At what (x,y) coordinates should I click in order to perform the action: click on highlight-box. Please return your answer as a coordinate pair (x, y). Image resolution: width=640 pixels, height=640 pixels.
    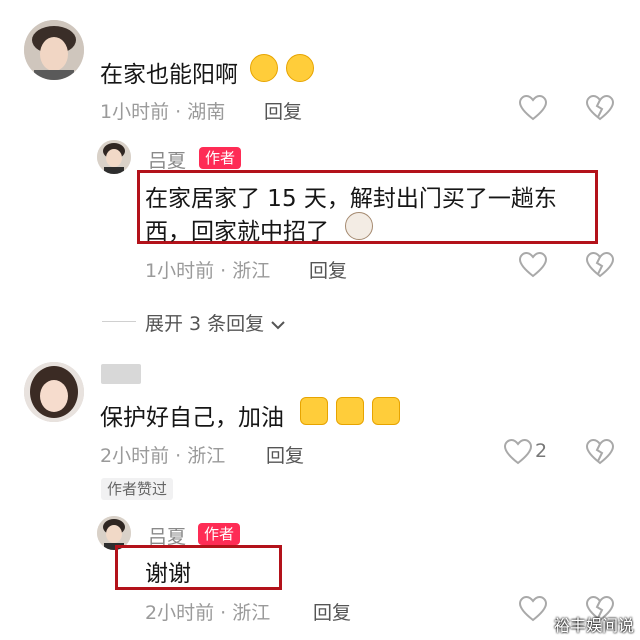
    Looking at the image, I should click on (198, 567).